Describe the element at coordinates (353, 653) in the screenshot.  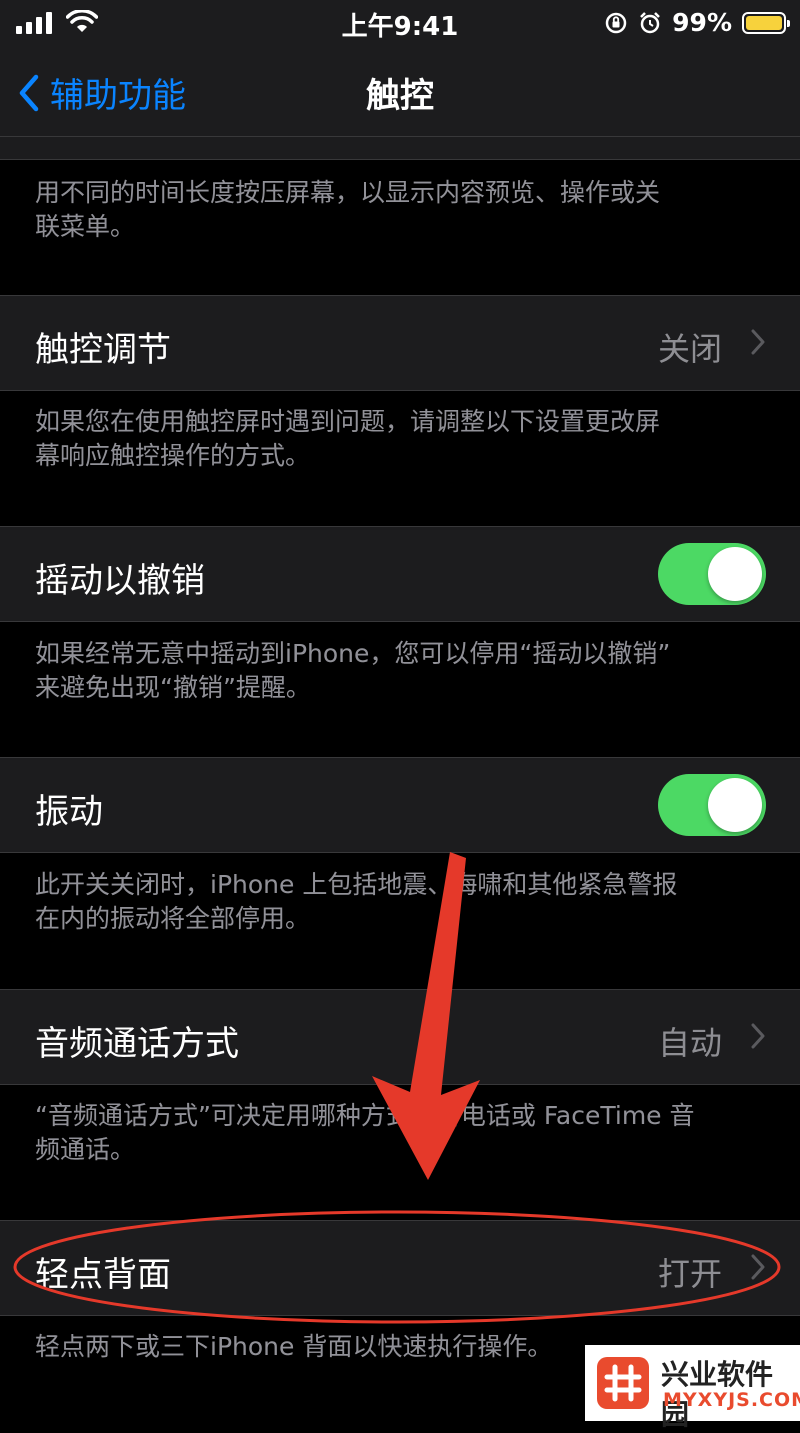
I see `footer-line: 如果经常无意中摇动到iPhone，您可以停用“摇动以撤销”` at that location.